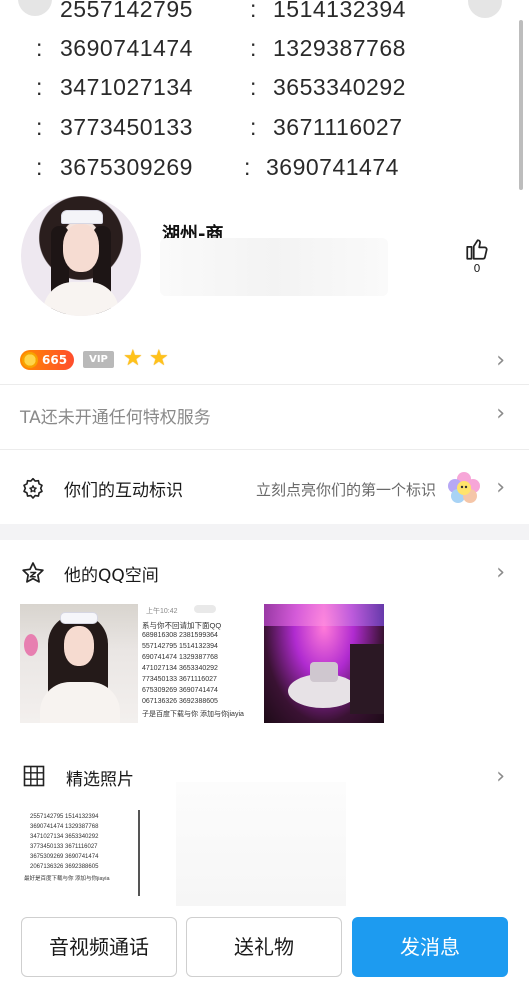  I want to click on qzone-photo-thumbnail, so click(79, 663).